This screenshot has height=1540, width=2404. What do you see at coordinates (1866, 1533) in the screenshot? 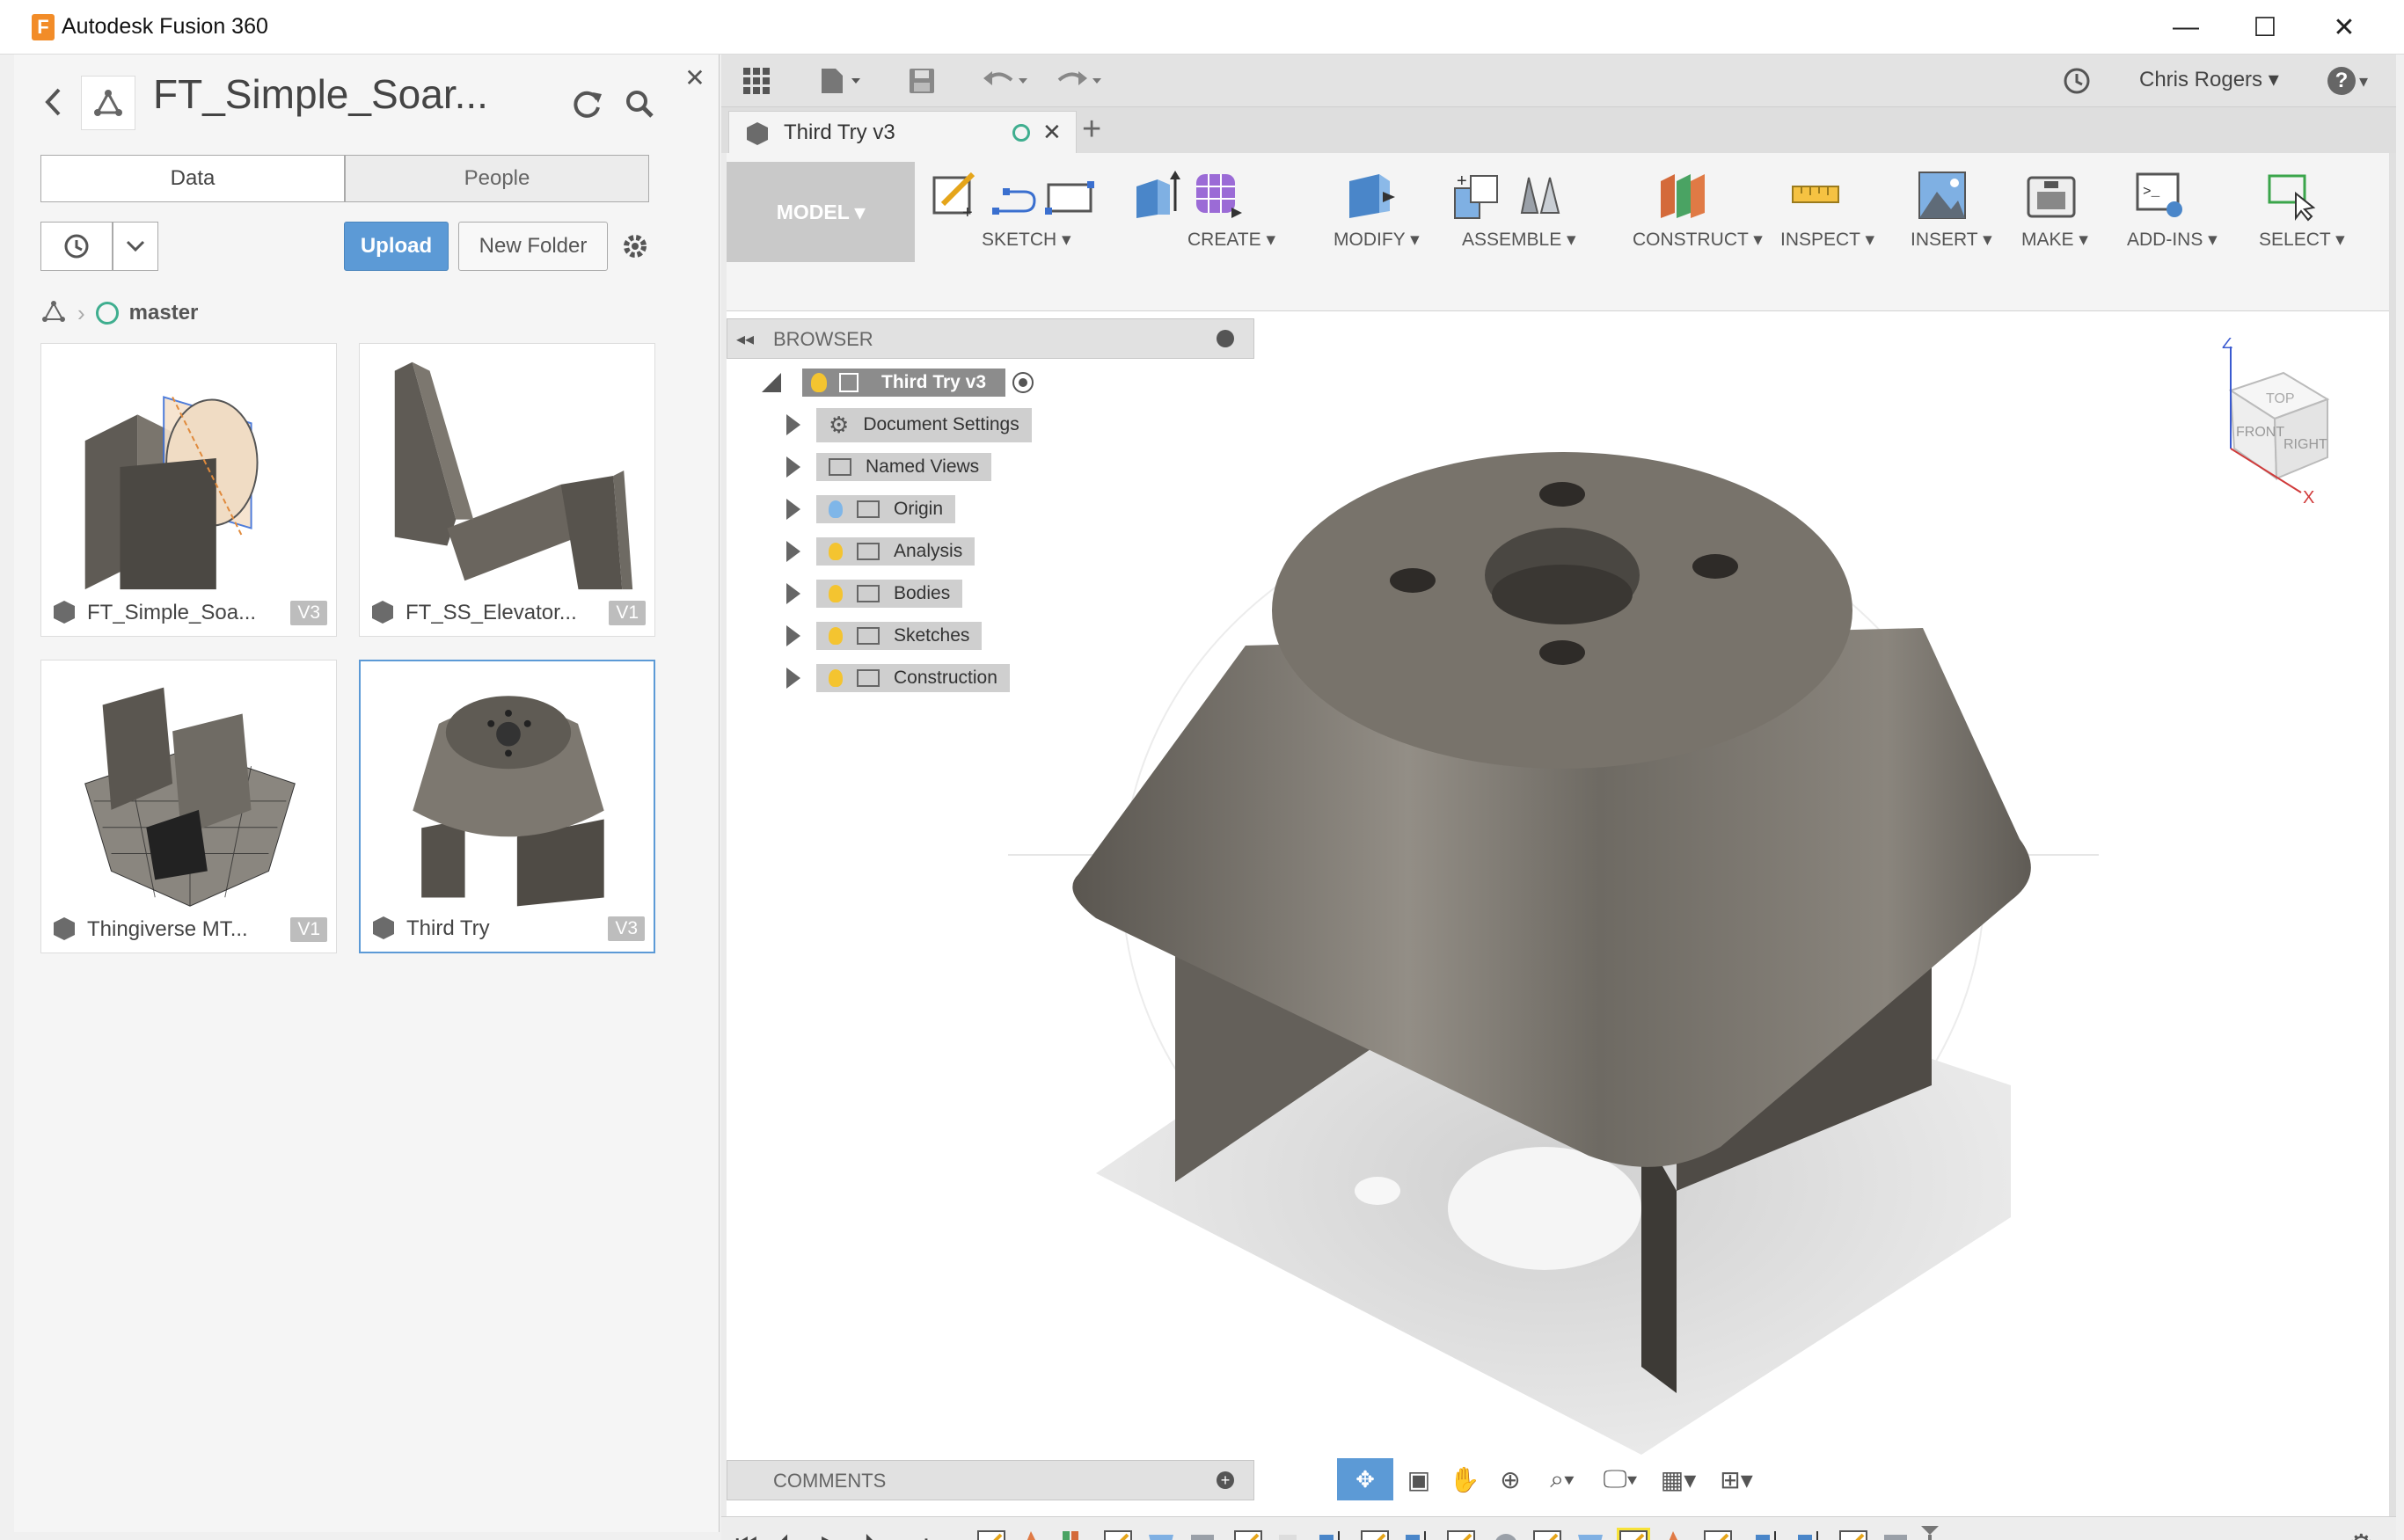
I see `timeline-features-continued` at bounding box center [1866, 1533].